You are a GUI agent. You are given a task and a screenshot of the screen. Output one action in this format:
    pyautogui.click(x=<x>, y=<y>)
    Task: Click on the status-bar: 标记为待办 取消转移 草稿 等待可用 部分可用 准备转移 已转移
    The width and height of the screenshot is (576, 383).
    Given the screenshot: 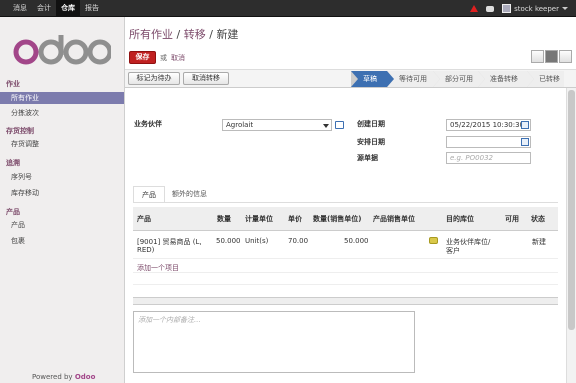 What is the action you would take?
    pyautogui.click(x=350, y=78)
    